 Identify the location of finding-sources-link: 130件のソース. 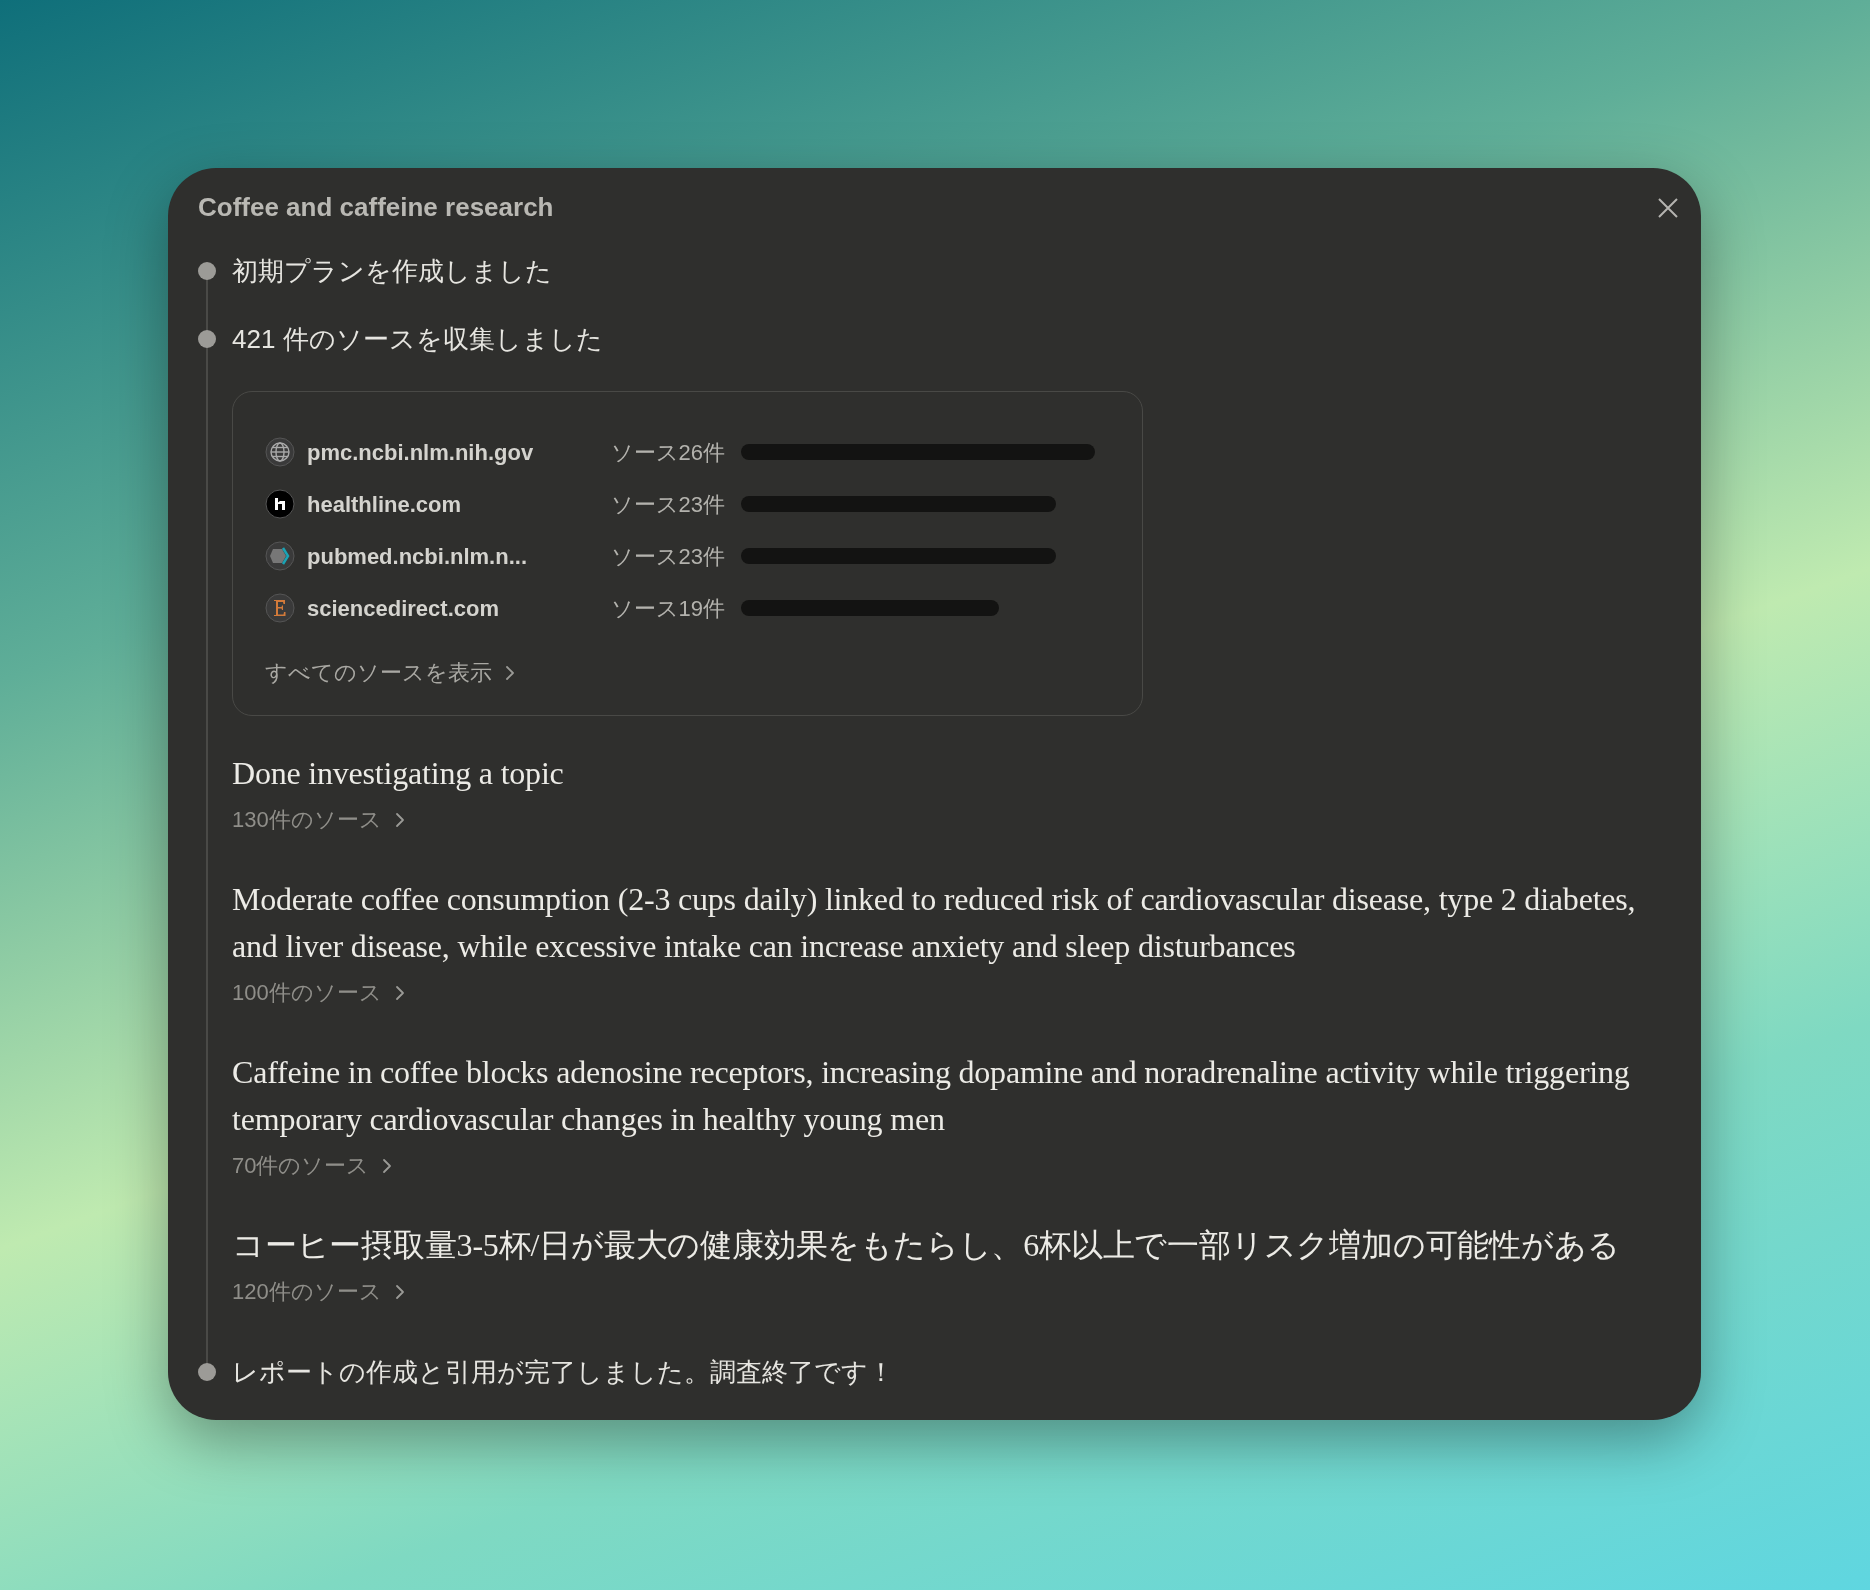
(319, 819).